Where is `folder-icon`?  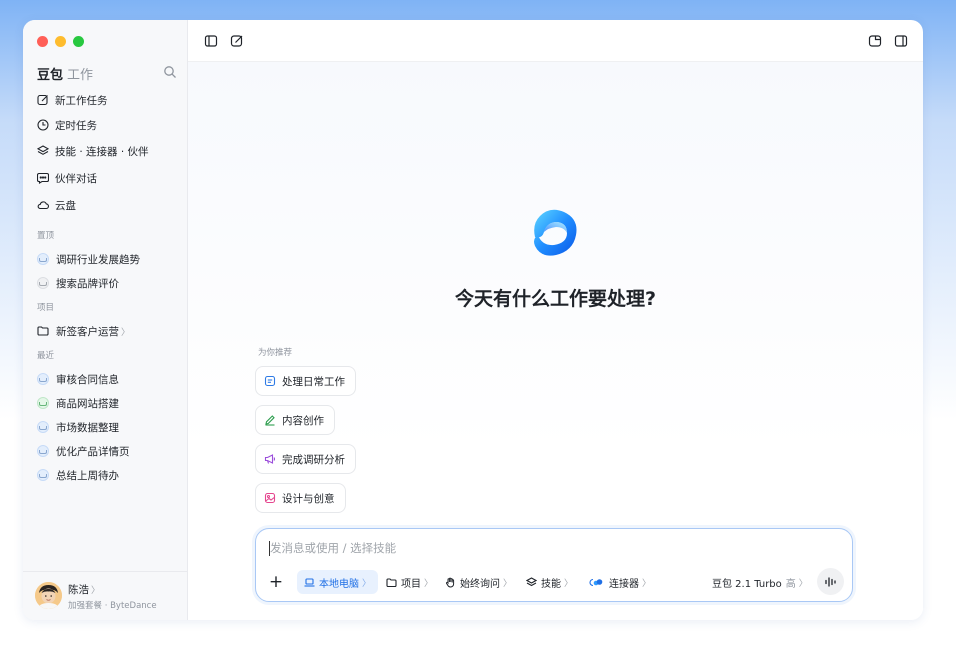
folder-icon is located at coordinates (391, 582).